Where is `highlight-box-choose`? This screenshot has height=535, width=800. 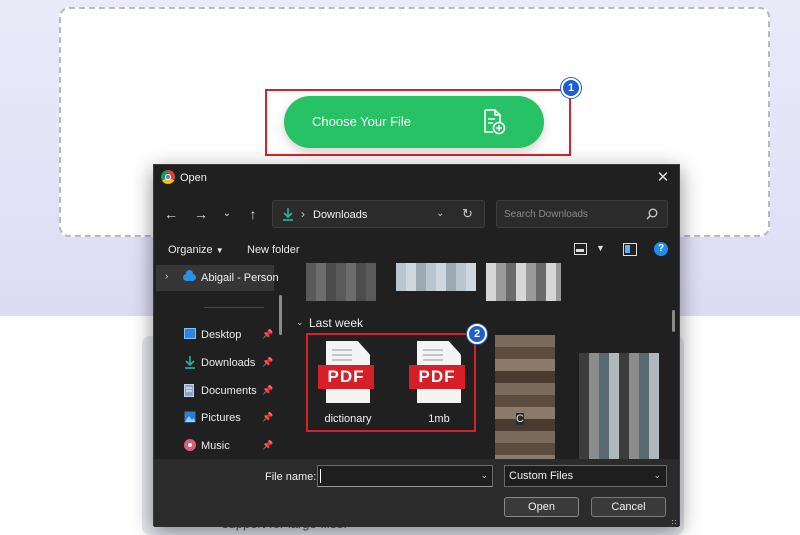
highlight-box-choose is located at coordinates (418, 122).